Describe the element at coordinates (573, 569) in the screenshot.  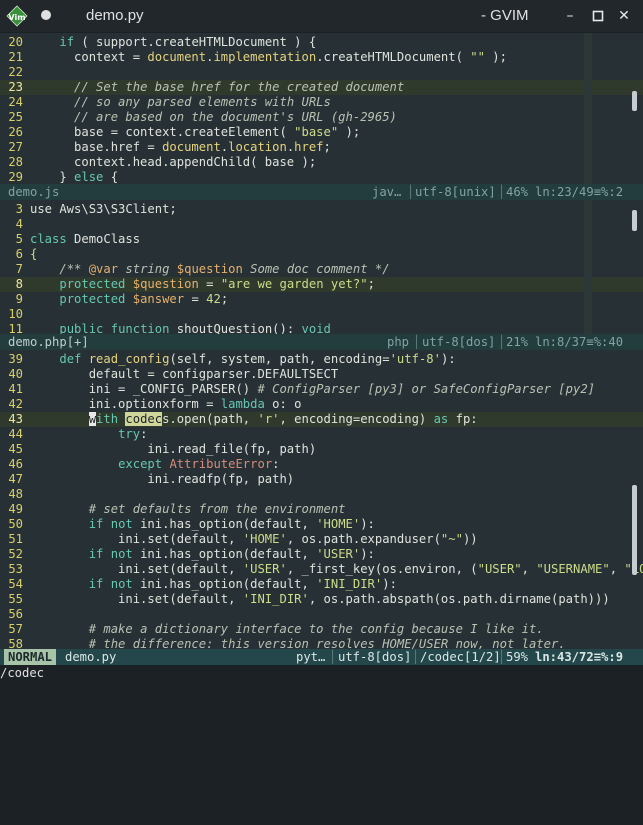
I see `code-token: "USERNAME"` at that location.